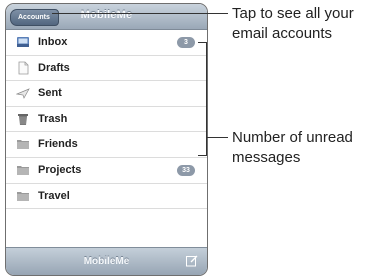 The width and height of the screenshot is (385, 278). Describe the element at coordinates (53, 42) in the screenshot. I see `mailbox-label: Inbox` at that location.